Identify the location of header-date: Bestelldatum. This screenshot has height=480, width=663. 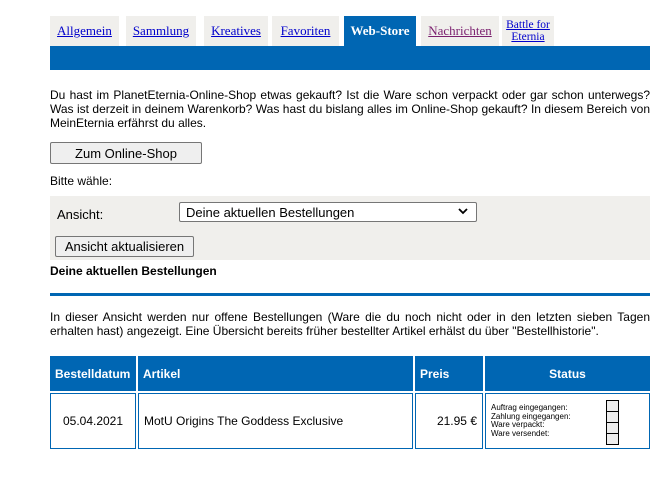
(93, 373).